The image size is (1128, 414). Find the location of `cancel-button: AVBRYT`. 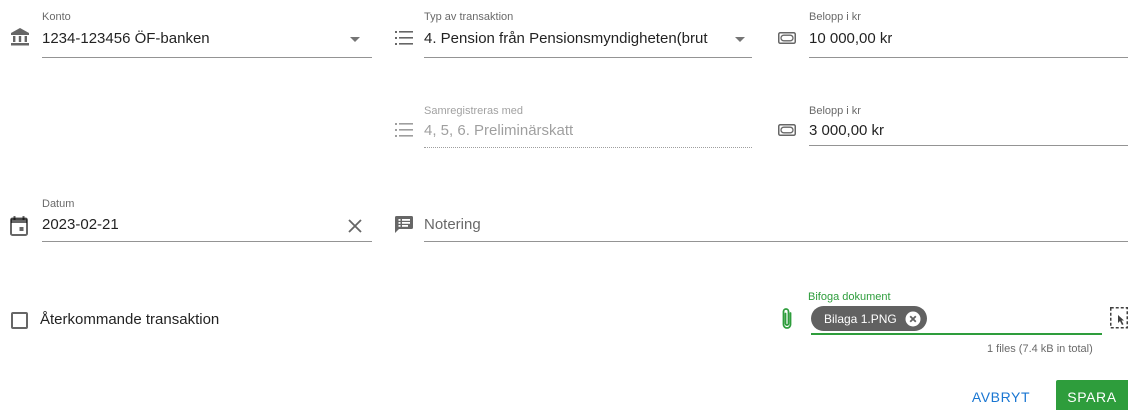

cancel-button: AVBRYT is located at coordinates (1001, 395).